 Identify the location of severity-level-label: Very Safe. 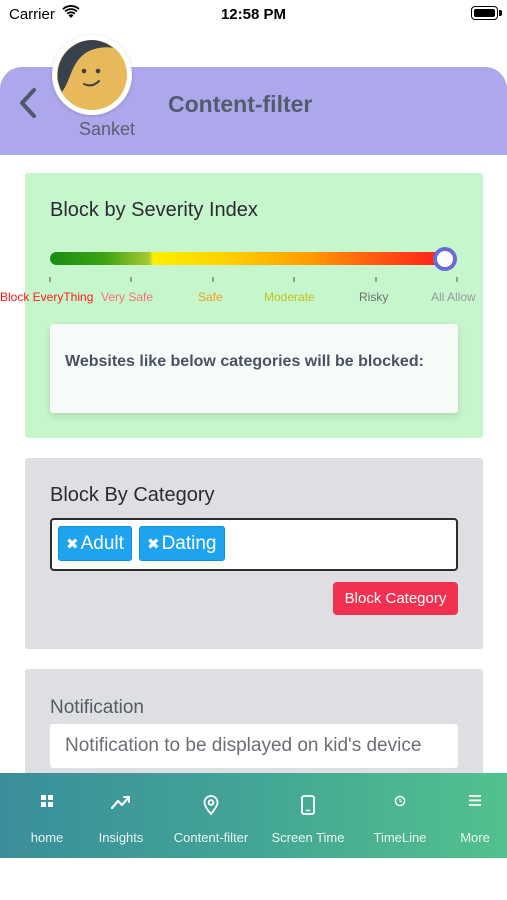
(127, 297).